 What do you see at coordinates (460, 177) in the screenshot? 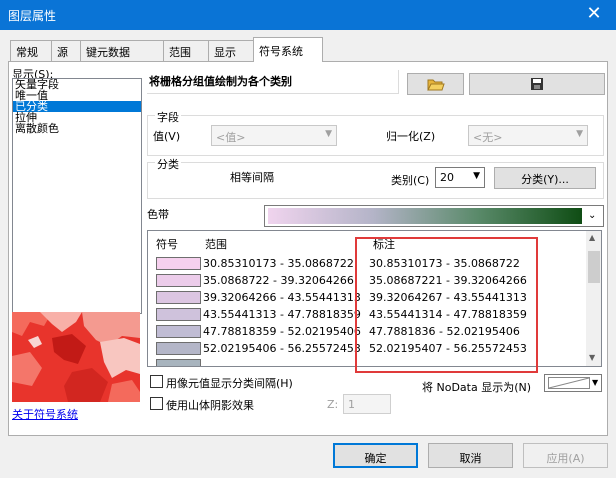
I see `classes-count-select: 20 ▼` at bounding box center [460, 177].